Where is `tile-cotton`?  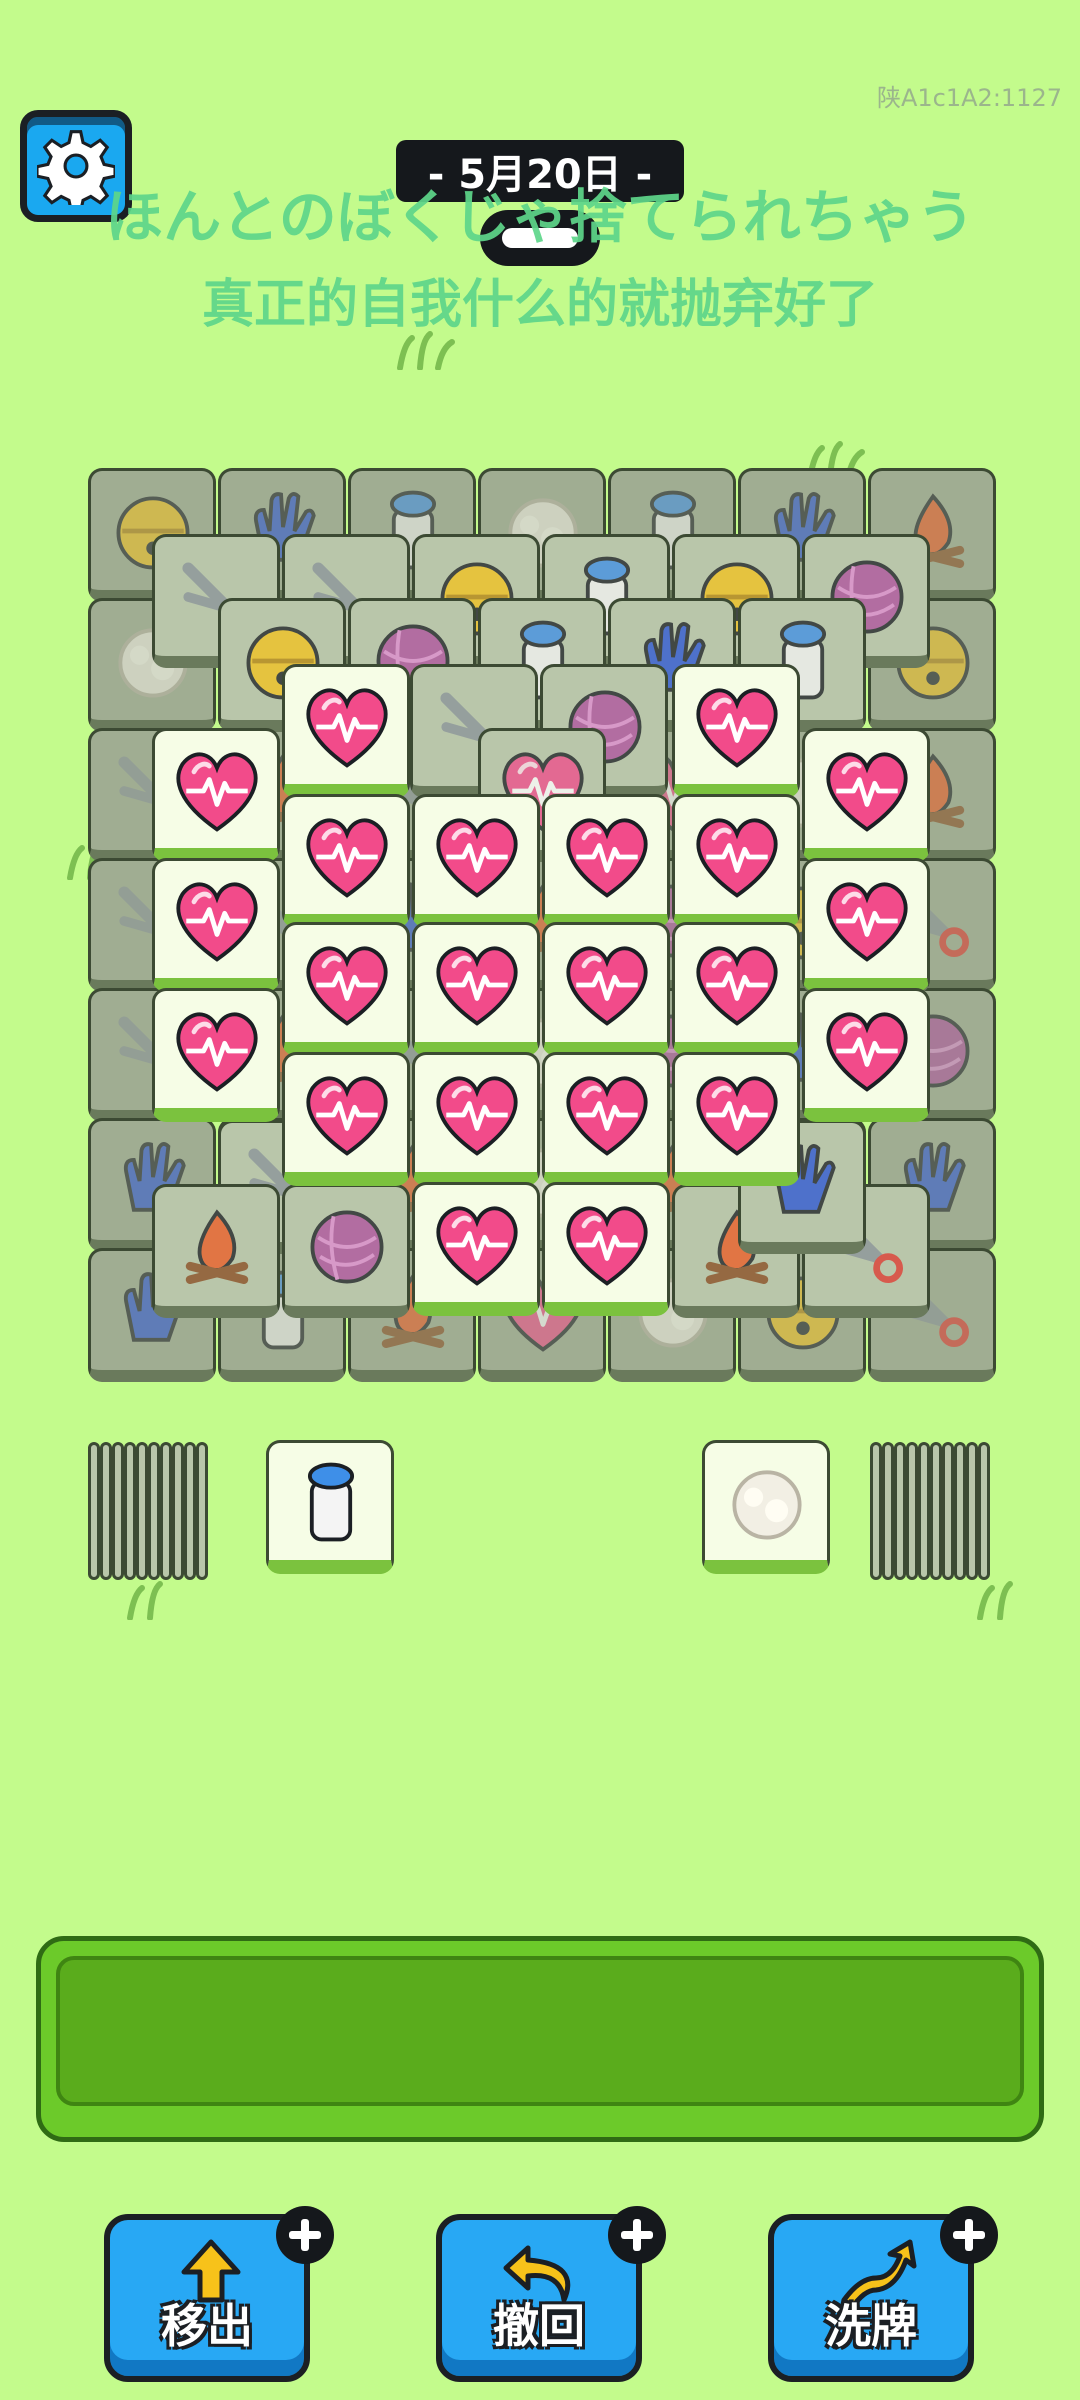 tile-cotton is located at coordinates (766, 1507).